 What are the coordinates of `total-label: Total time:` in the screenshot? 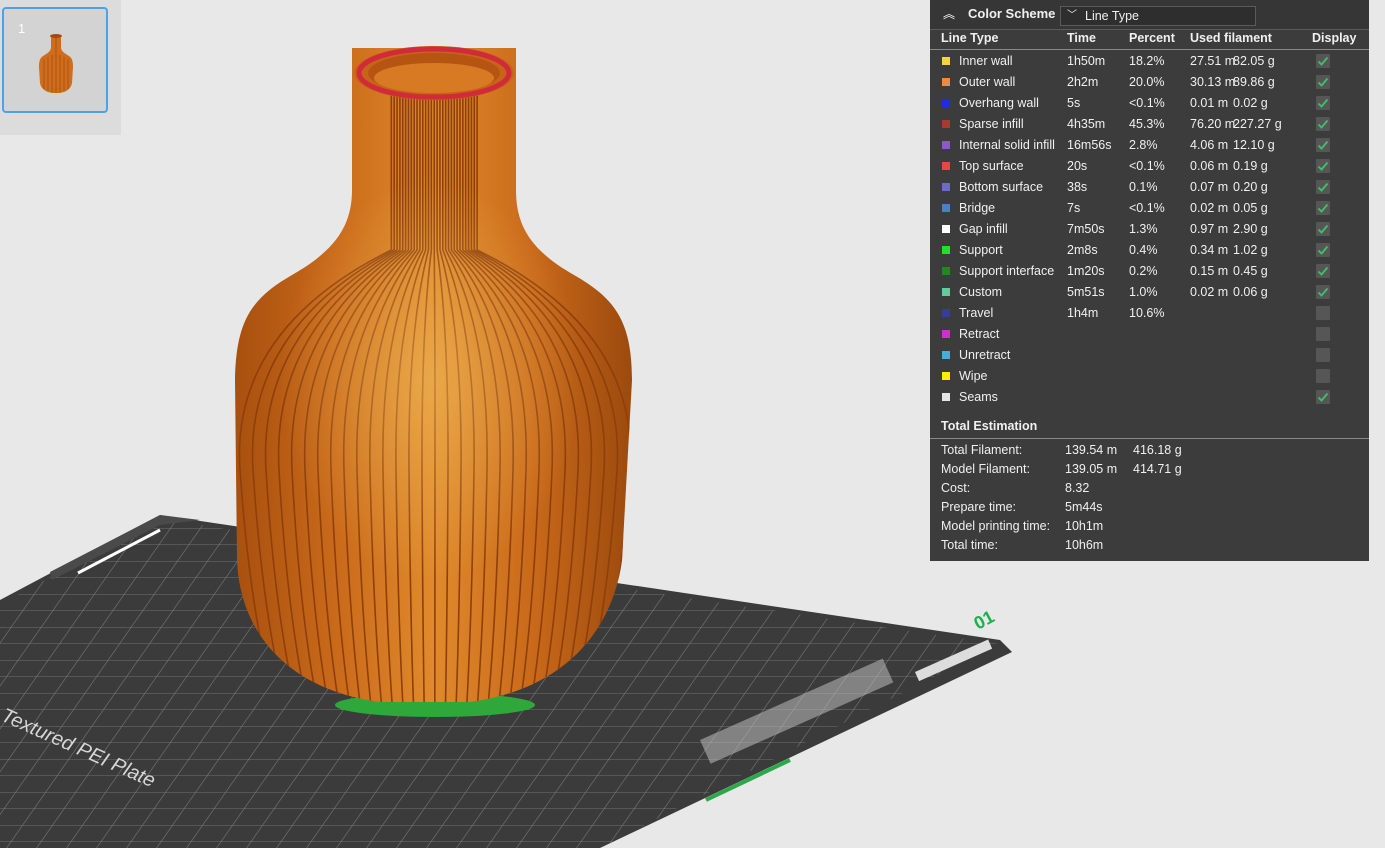 It's located at (969, 545).